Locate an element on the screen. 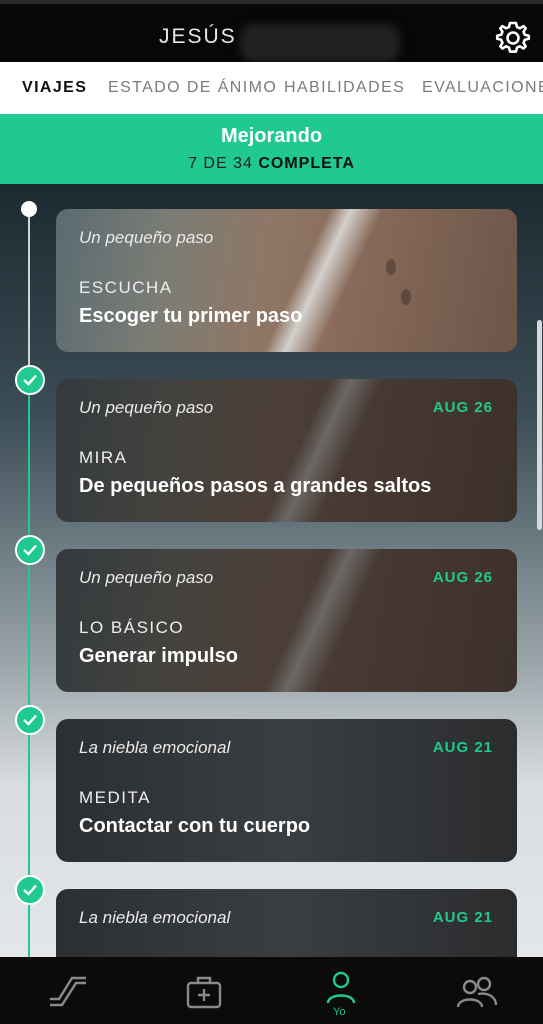 This screenshot has width=543, height=1024. user-name: JESÚS is located at coordinates (198, 36).